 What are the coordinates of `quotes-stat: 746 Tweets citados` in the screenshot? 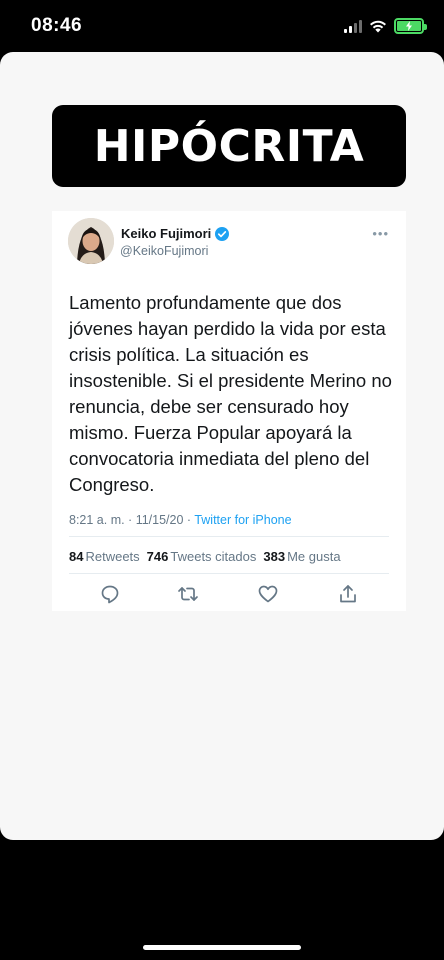 It's located at (202, 556).